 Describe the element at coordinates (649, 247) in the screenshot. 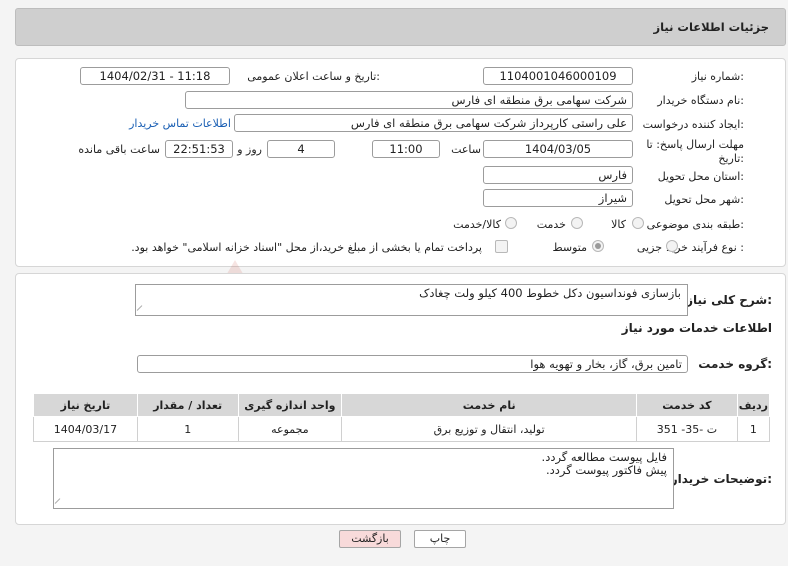

I see `process-minor-label: جزیی` at that location.